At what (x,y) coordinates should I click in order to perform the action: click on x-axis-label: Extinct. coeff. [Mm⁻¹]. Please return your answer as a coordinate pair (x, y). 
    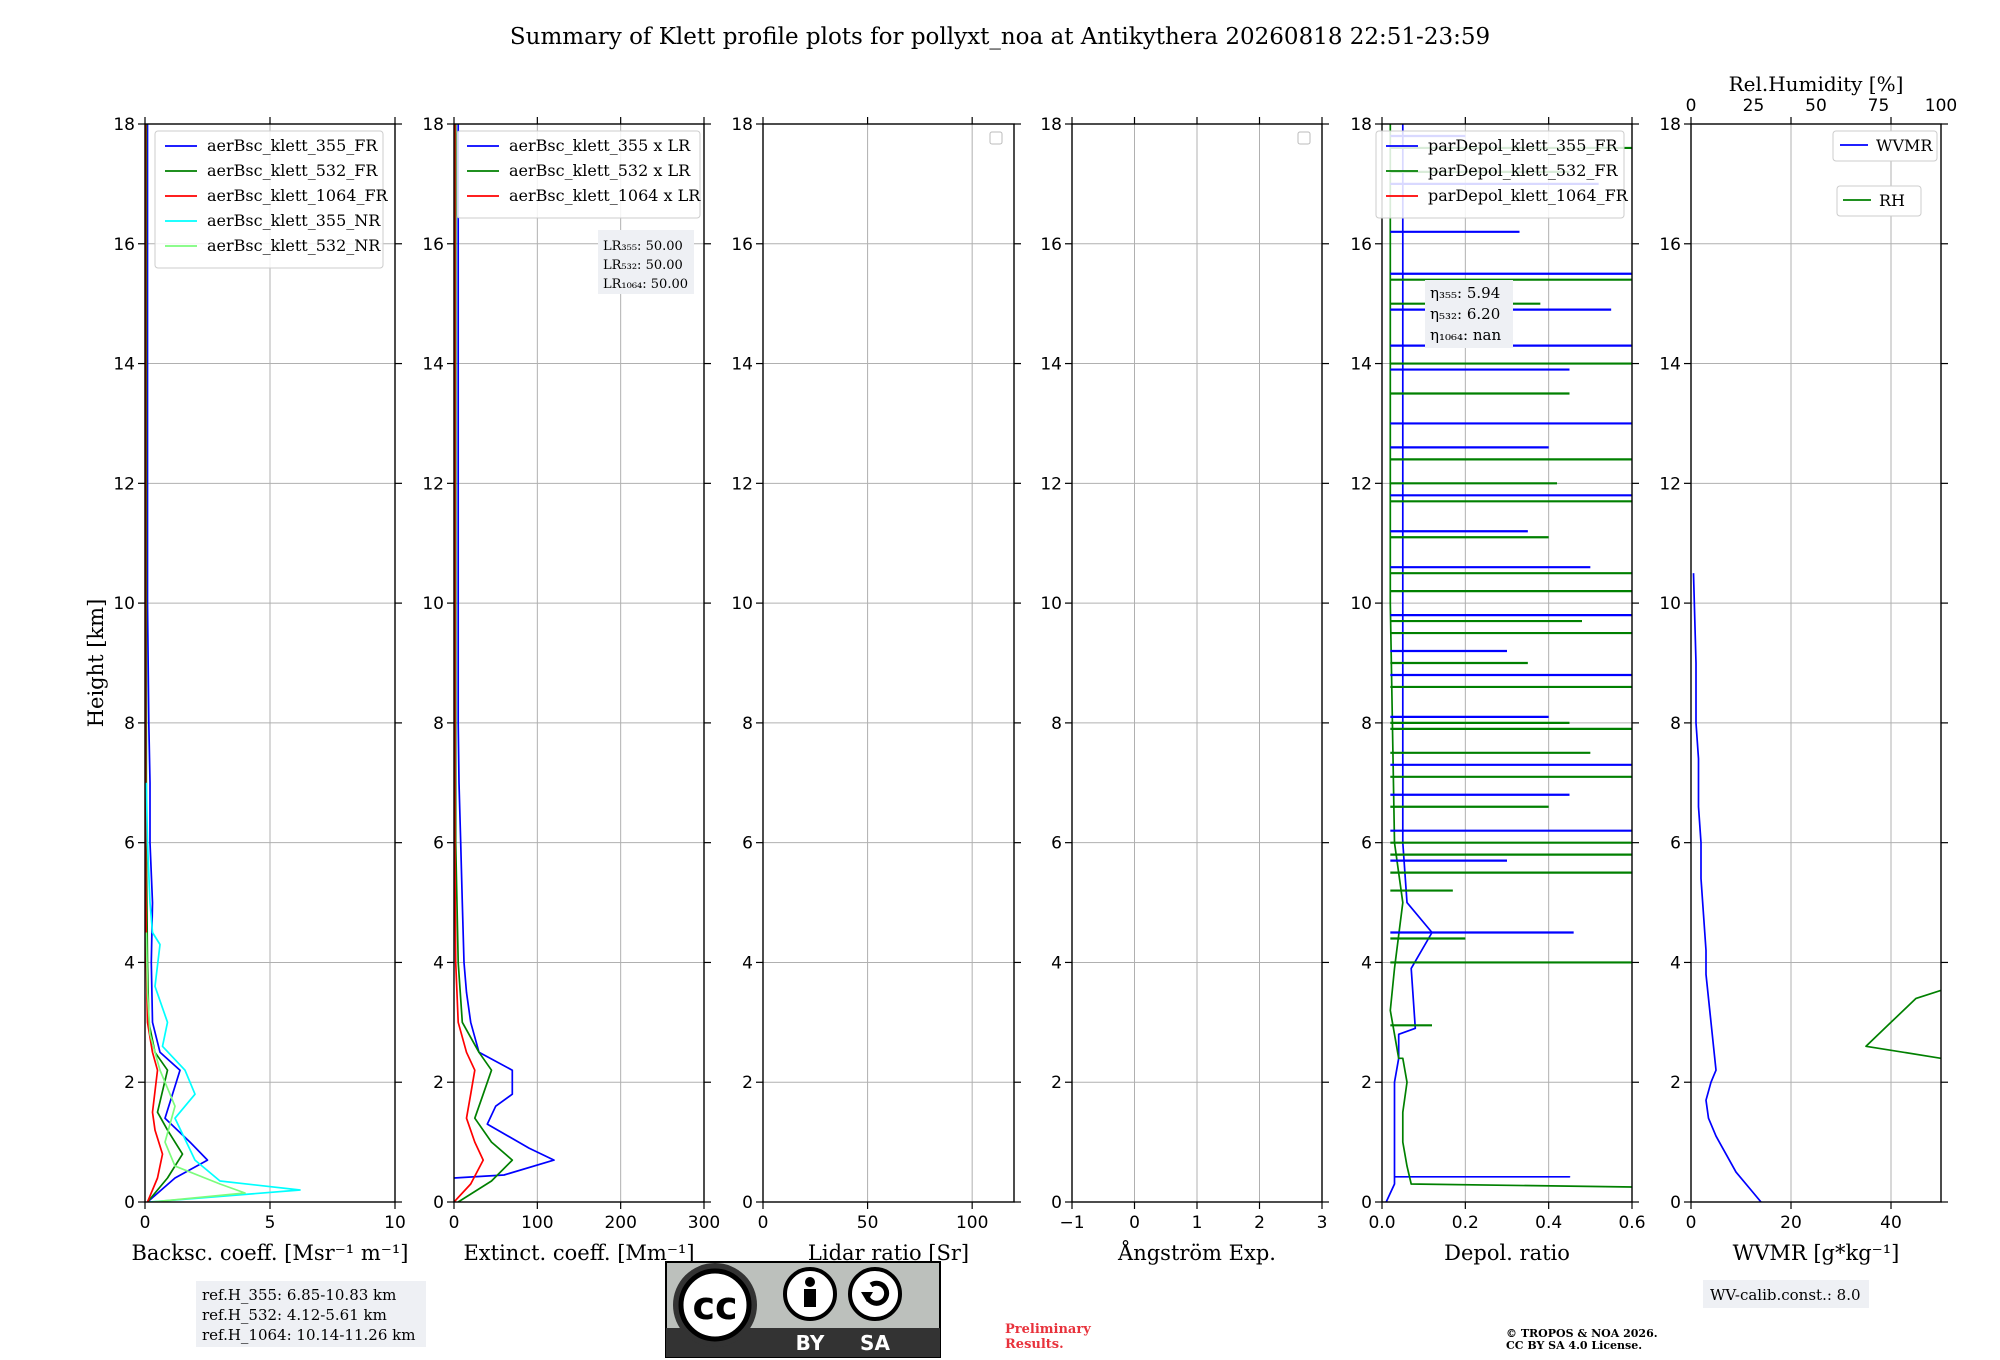
    Looking at the image, I should click on (578, 1253).